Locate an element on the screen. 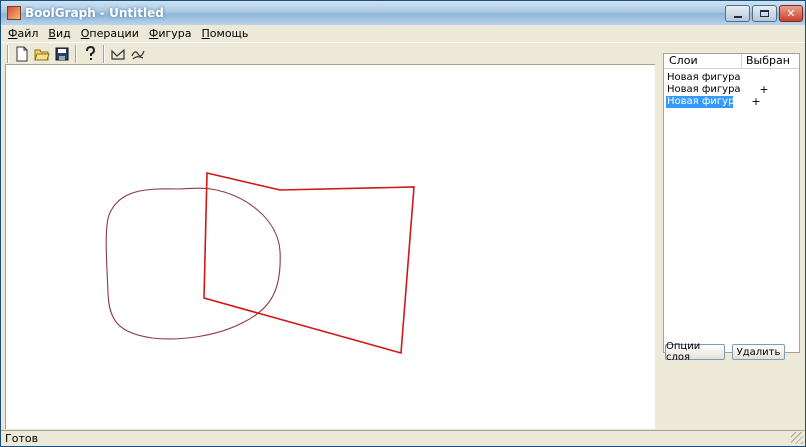 The image size is (806, 447). draw-curve-button is located at coordinates (138, 54).